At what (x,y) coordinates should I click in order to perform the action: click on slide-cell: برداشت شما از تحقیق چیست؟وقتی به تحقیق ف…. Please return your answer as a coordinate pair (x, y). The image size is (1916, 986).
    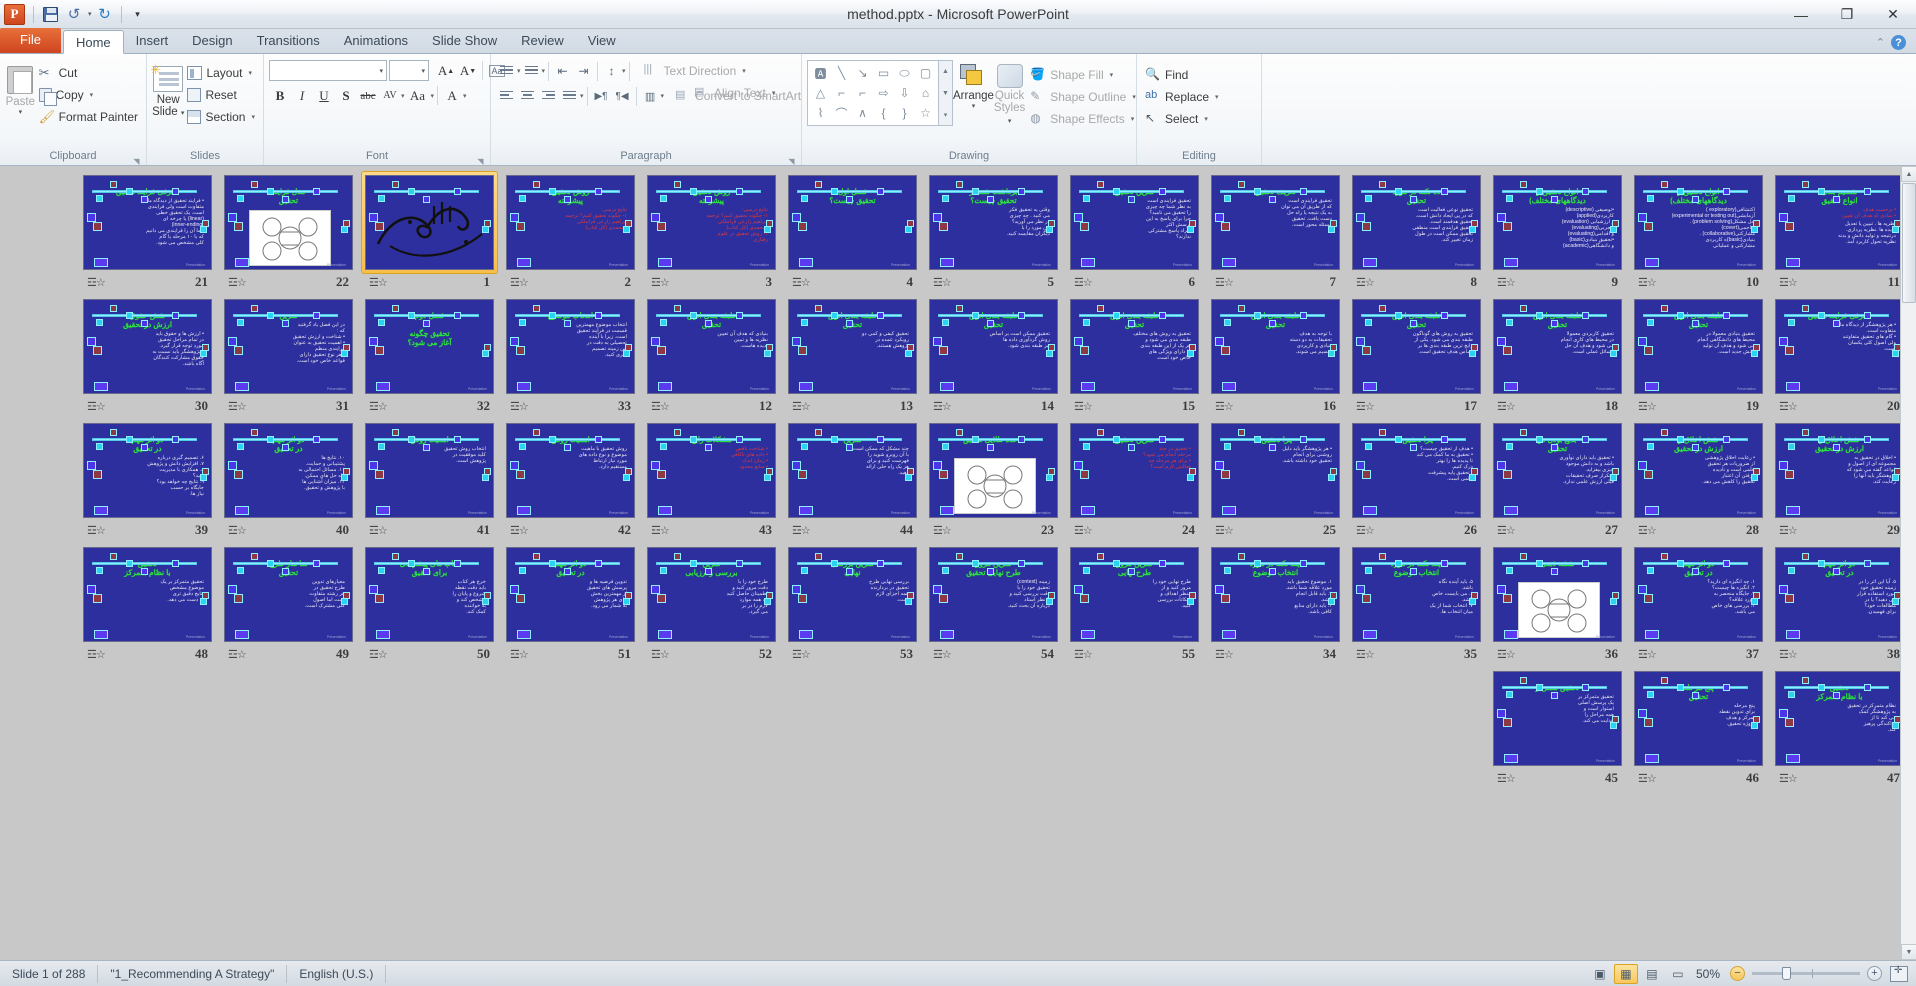
    Looking at the image, I should click on (993, 230).